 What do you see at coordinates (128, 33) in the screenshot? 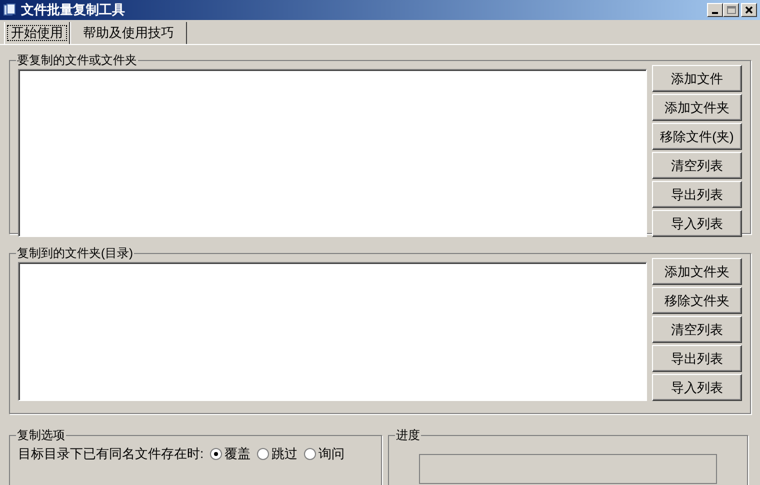
I see `tab: 帮助及使用技巧` at bounding box center [128, 33].